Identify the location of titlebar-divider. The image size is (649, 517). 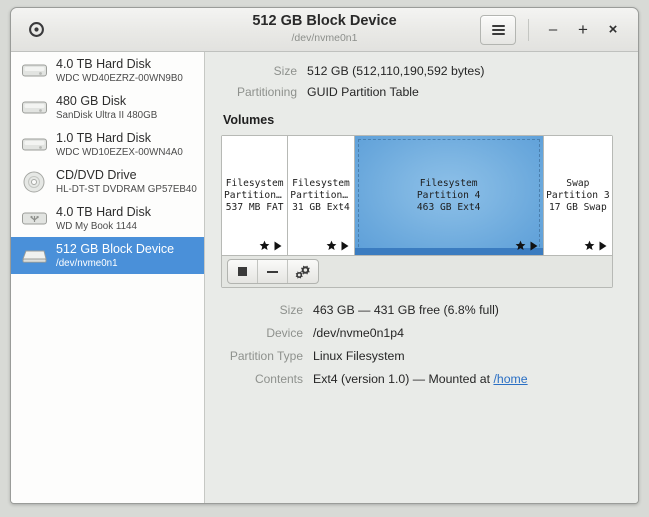
(528, 29).